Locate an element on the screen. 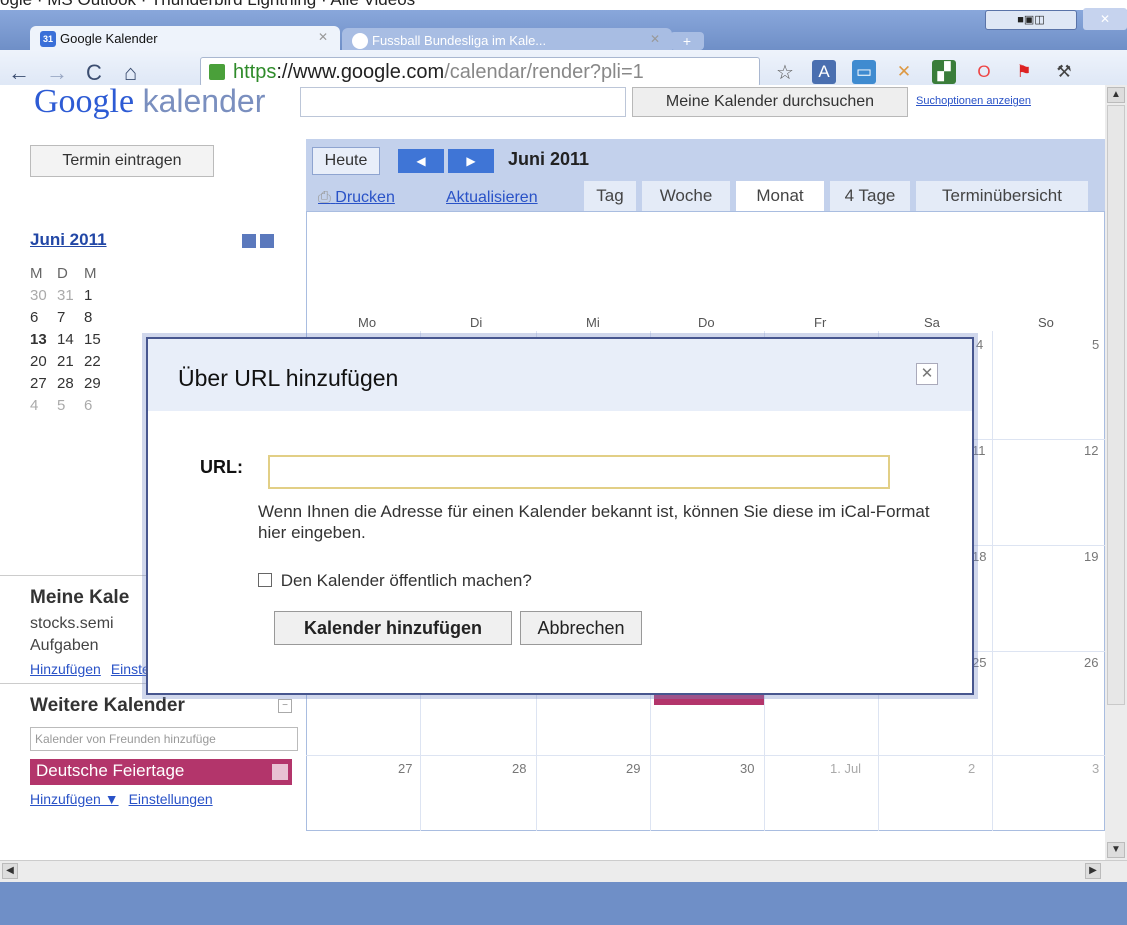  bookmark-star-icon: ☆ is located at coordinates (785, 72).